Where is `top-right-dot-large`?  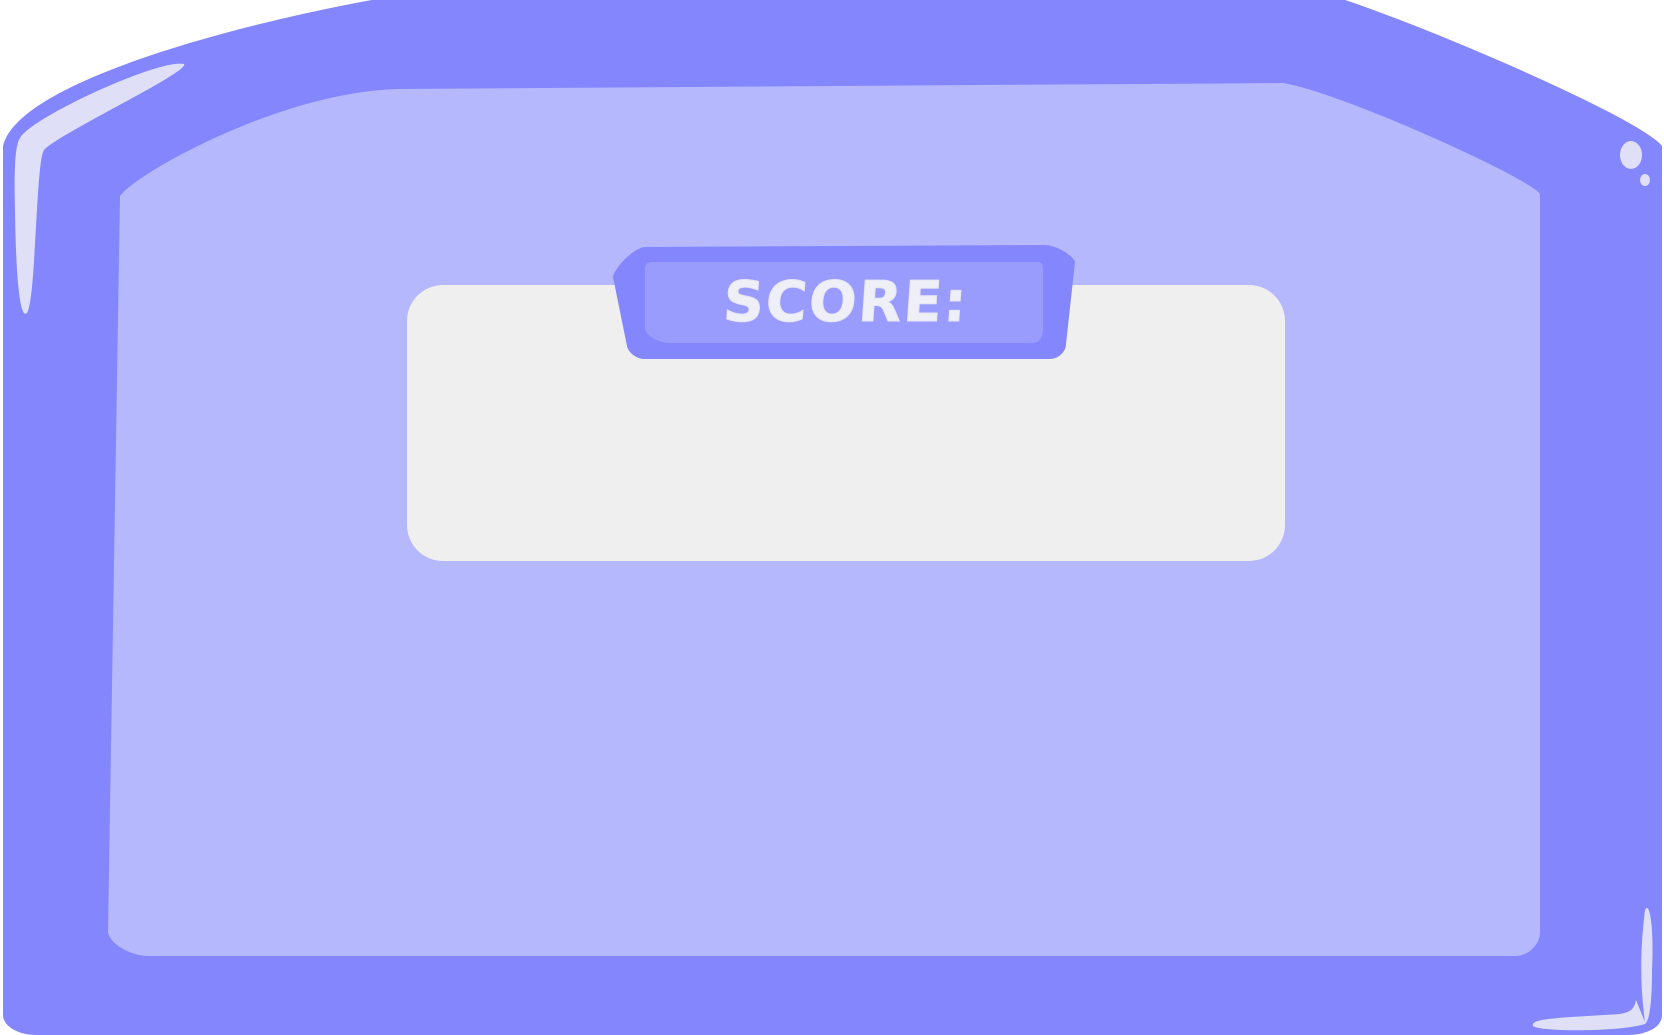 top-right-dot-large is located at coordinates (1631, 155).